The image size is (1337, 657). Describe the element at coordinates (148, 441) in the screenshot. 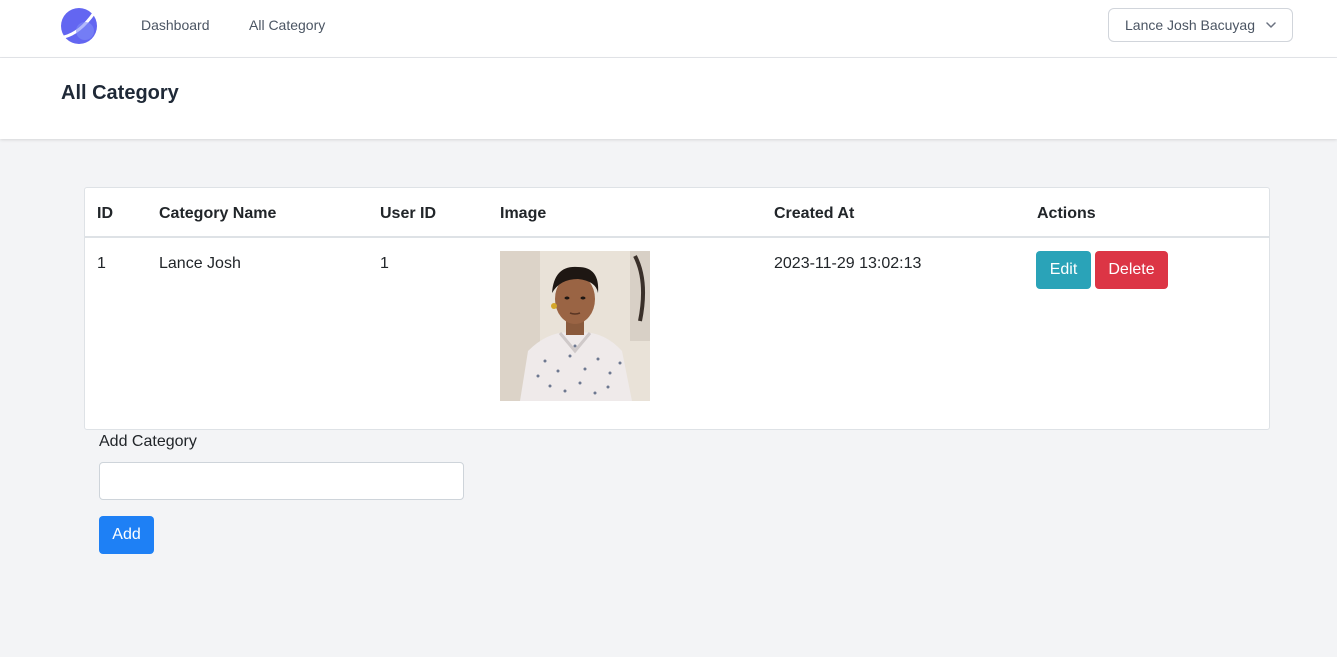

I see `add-category-label: Add Category` at that location.